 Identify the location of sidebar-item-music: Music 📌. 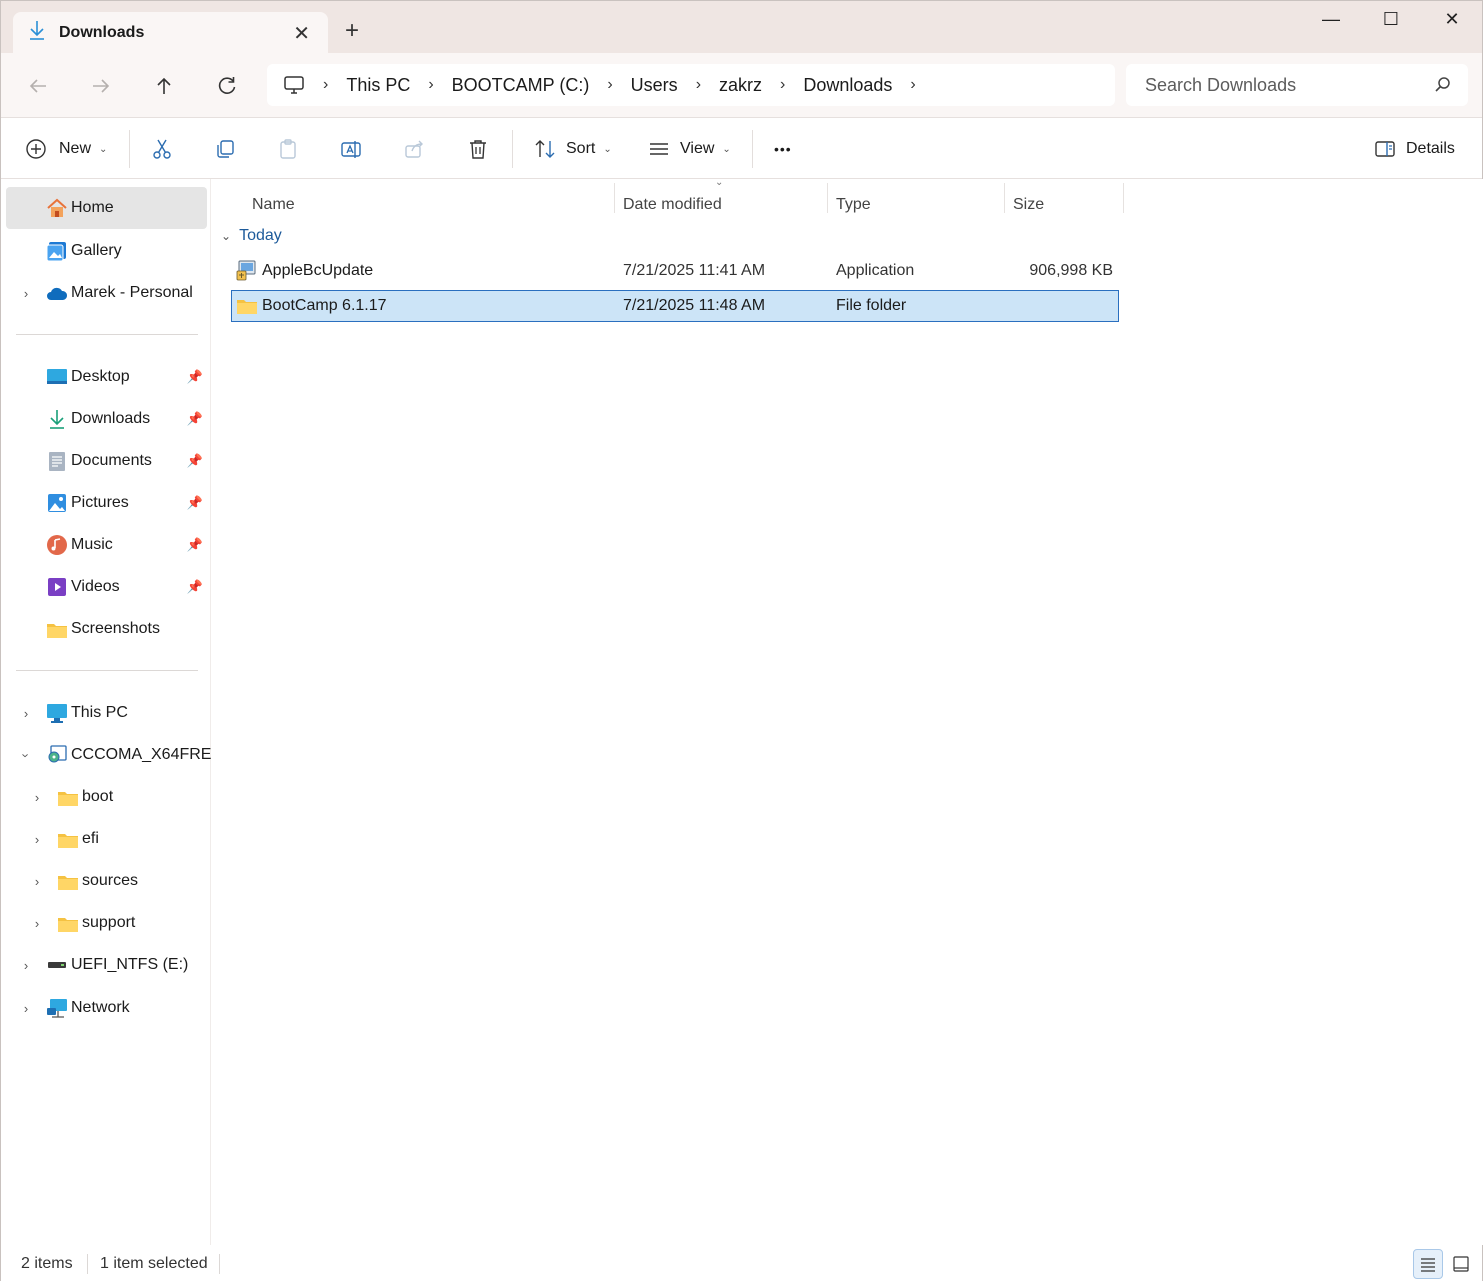
(106, 545).